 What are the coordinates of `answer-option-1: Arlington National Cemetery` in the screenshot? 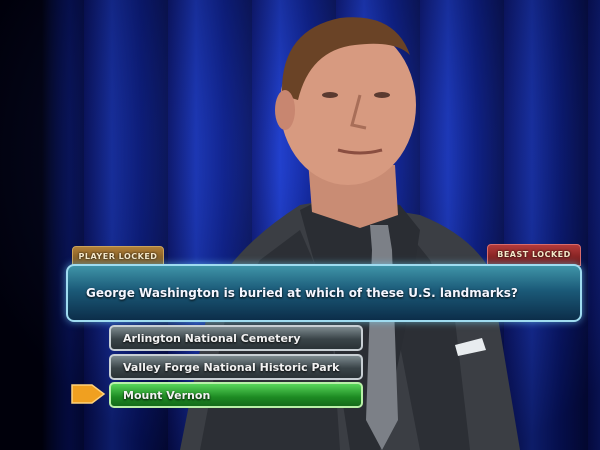 It's located at (236, 338).